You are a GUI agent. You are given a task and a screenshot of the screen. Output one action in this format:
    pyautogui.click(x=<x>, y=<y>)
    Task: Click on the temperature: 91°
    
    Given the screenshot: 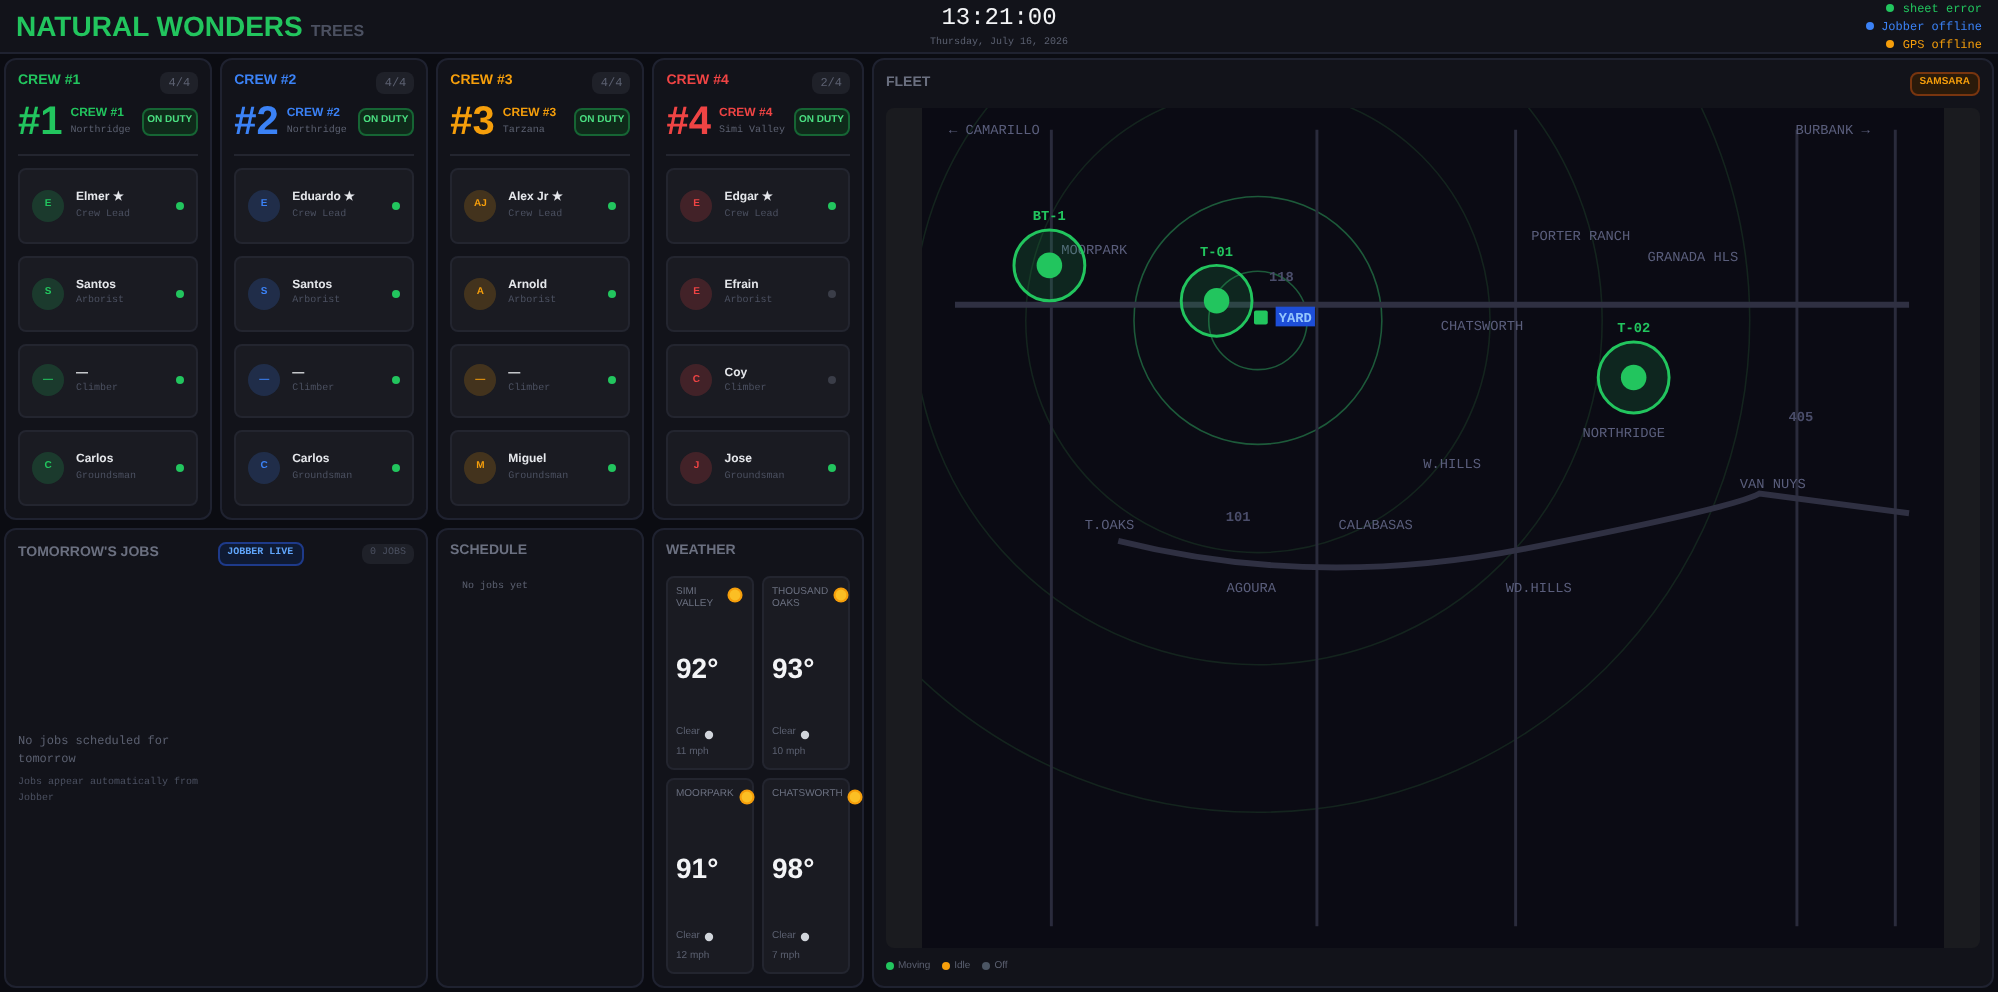 What is the action you would take?
    pyautogui.click(x=698, y=868)
    